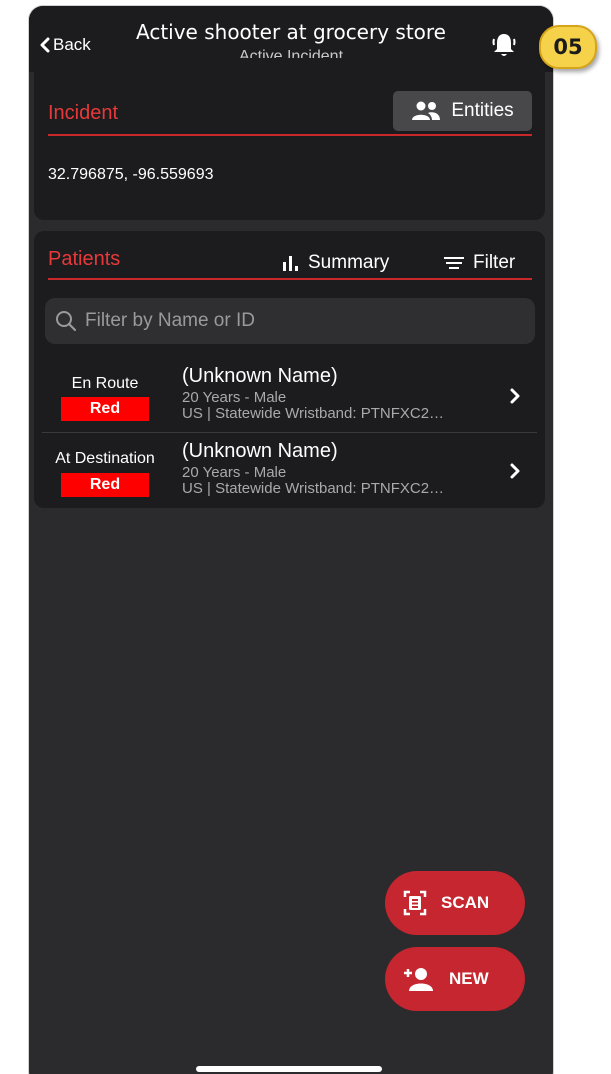 The width and height of the screenshot is (611, 1074). I want to click on bell-icon, so click(504, 45).